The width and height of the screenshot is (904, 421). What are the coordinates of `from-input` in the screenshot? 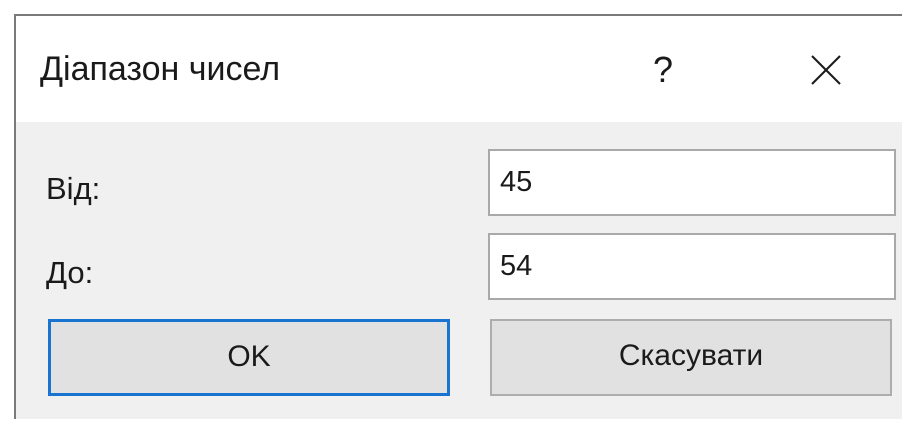 It's located at (692, 182).